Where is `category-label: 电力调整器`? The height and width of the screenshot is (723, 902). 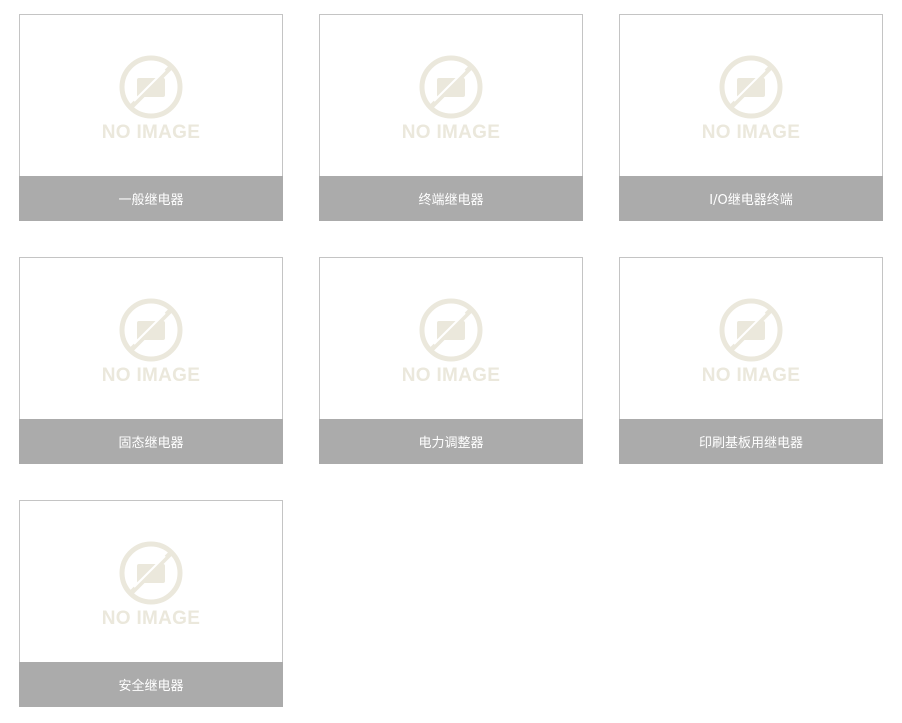
category-label: 电力调整器 is located at coordinates (451, 441).